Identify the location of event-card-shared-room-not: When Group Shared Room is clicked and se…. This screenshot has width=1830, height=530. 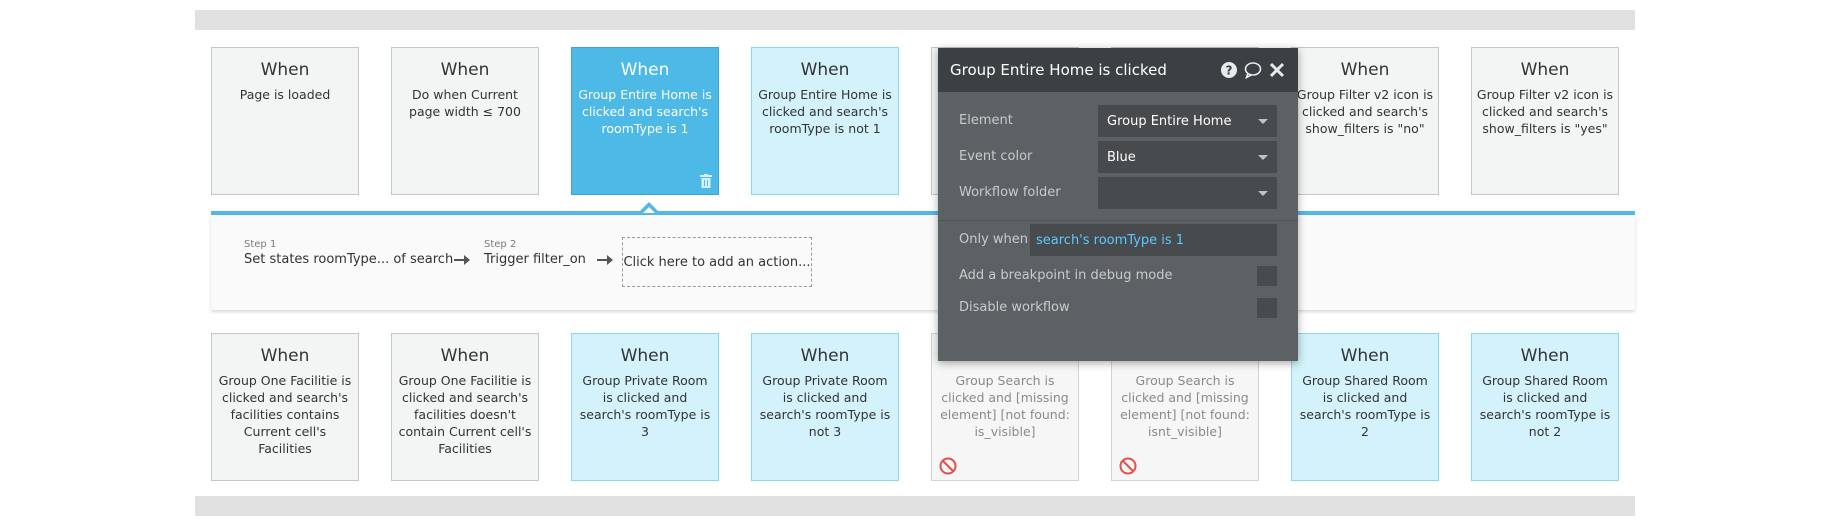
(1545, 407).